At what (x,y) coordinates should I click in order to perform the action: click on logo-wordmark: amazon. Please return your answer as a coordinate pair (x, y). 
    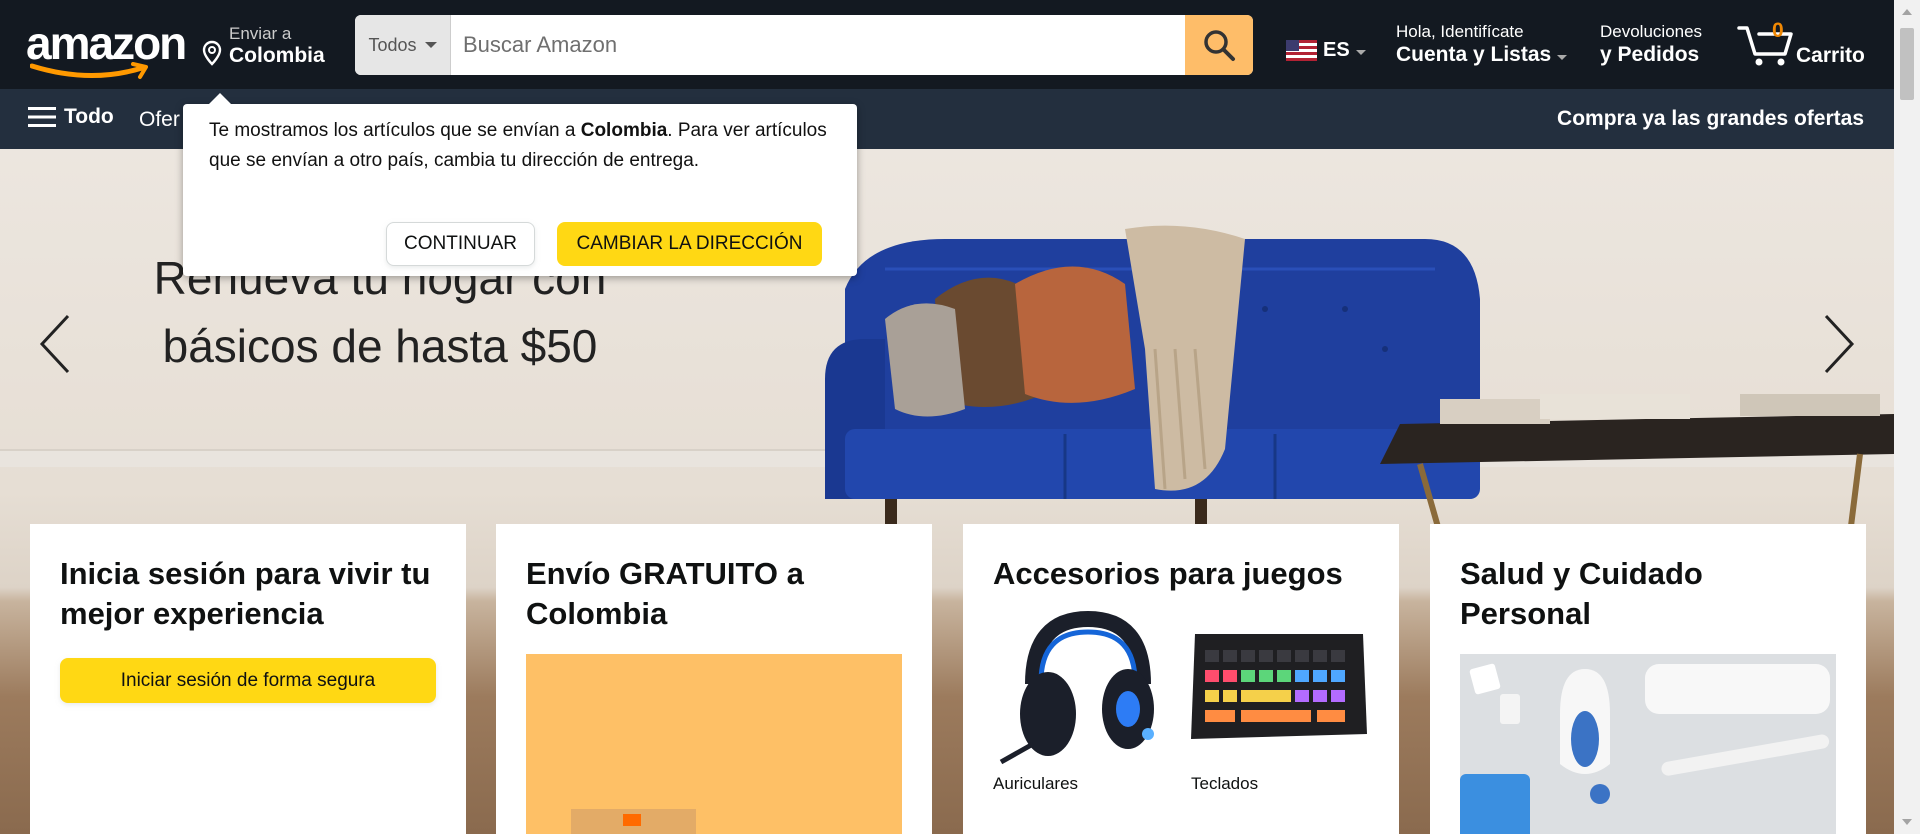
    Looking at the image, I should click on (106, 43).